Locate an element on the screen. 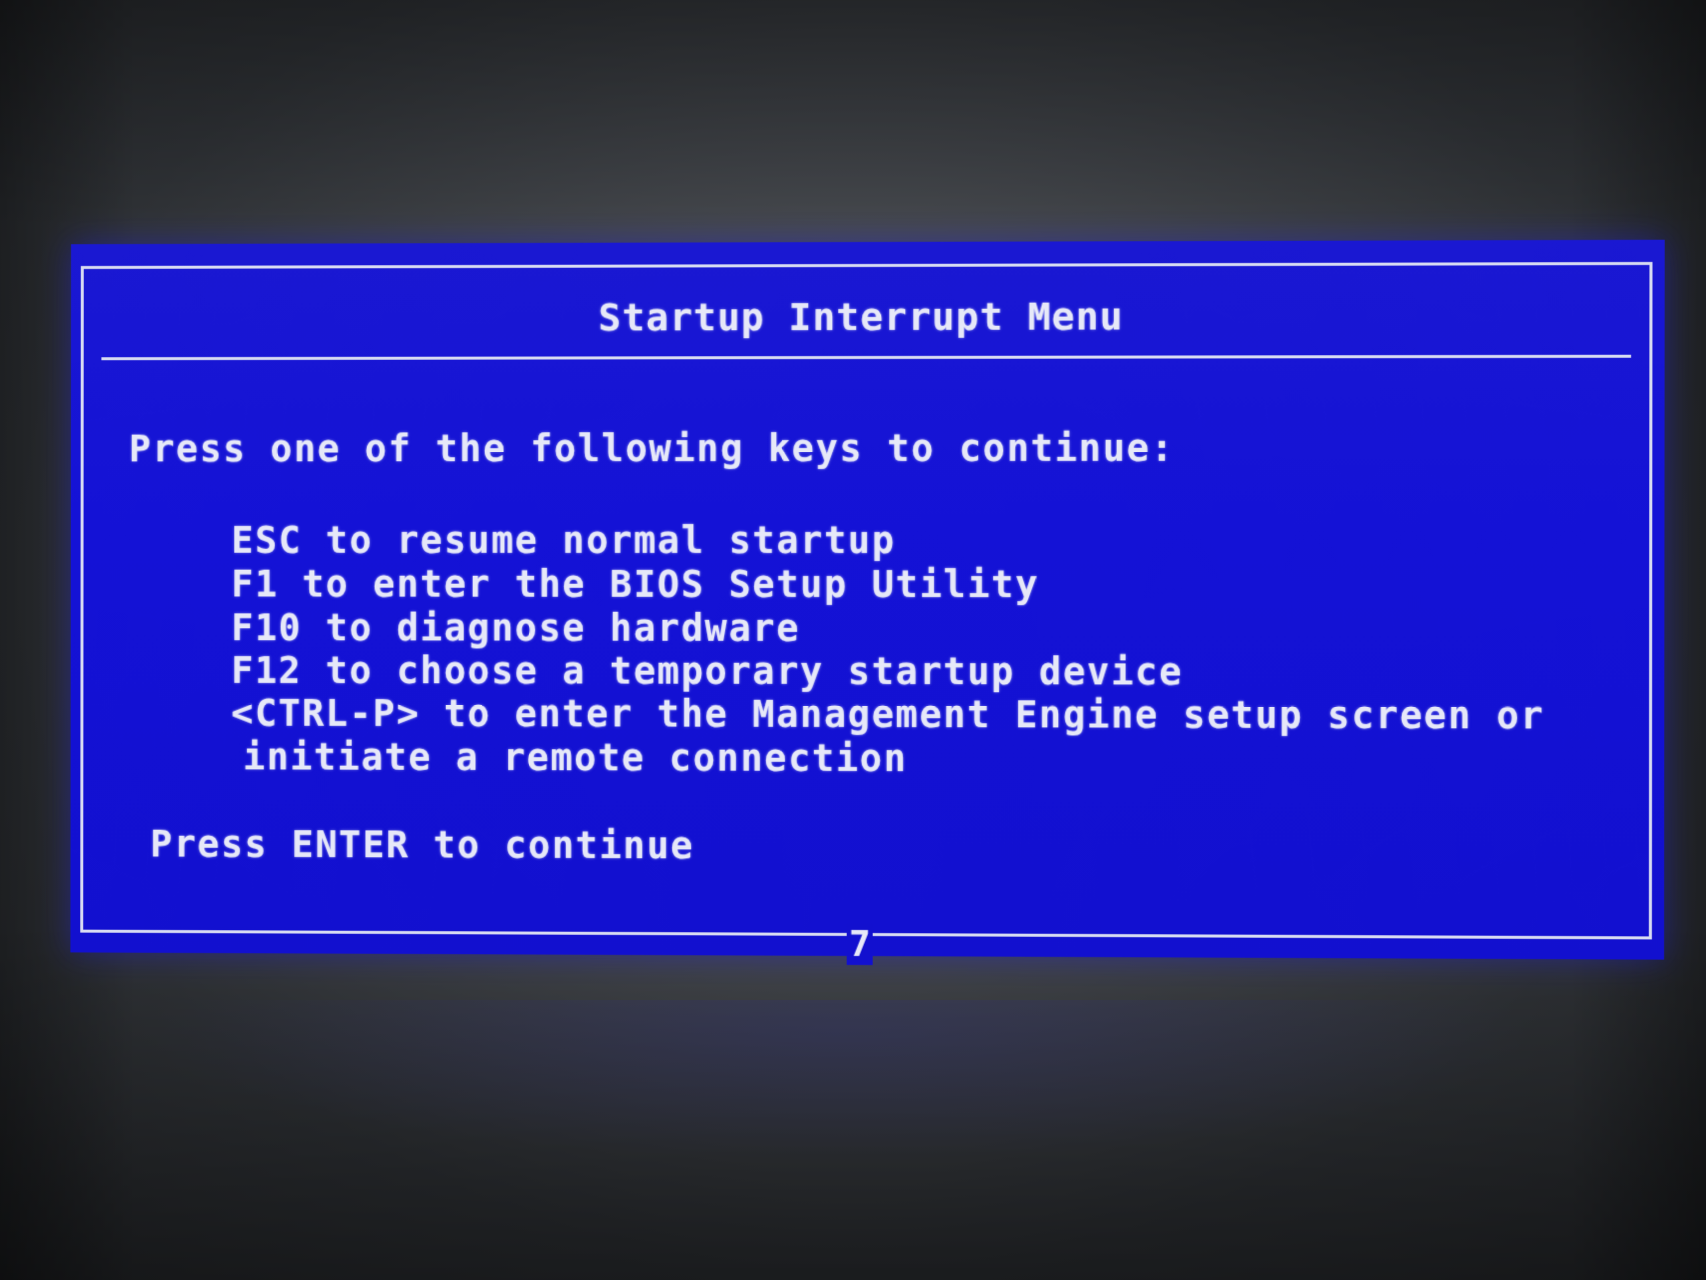 This screenshot has width=1706, height=1280. option-esc-resume: ESC to resume normal startup is located at coordinates (563, 540).